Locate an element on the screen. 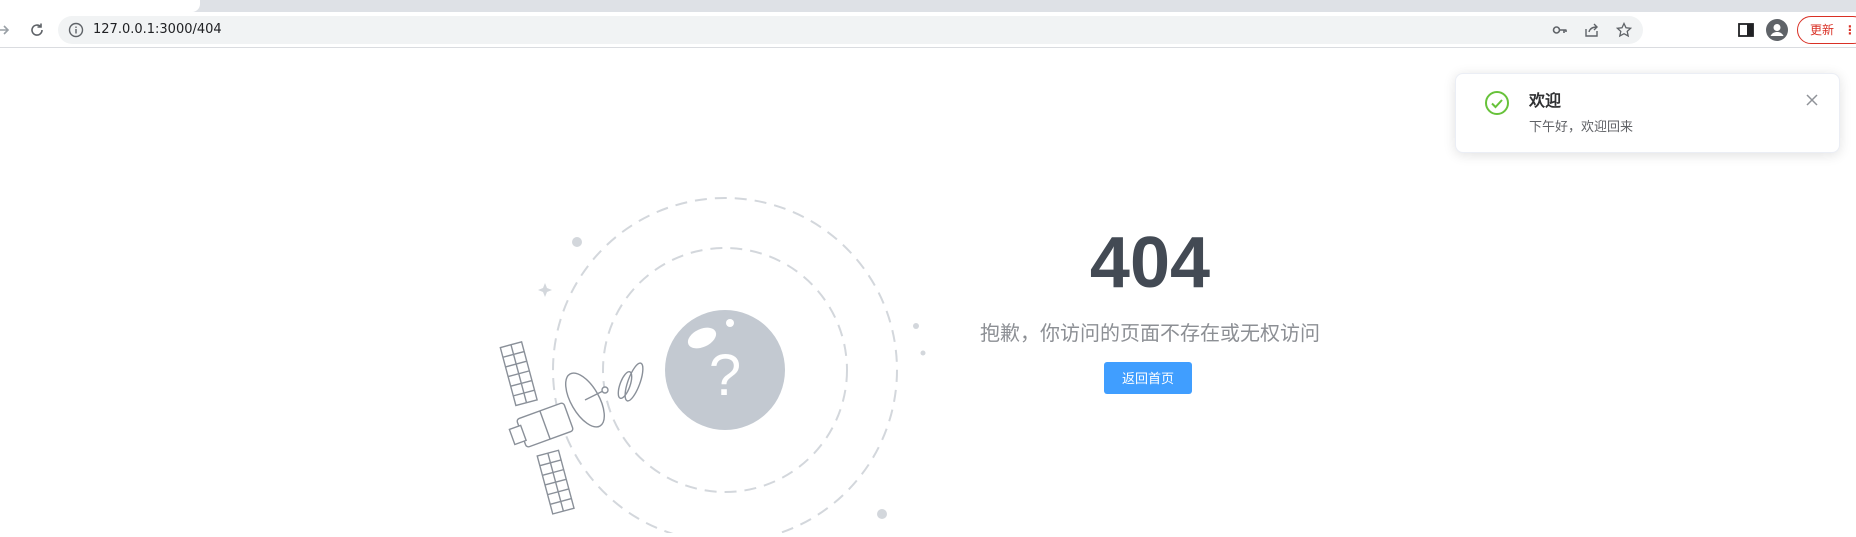 This screenshot has height=537, width=1856. key-icon is located at coordinates (1560, 30).